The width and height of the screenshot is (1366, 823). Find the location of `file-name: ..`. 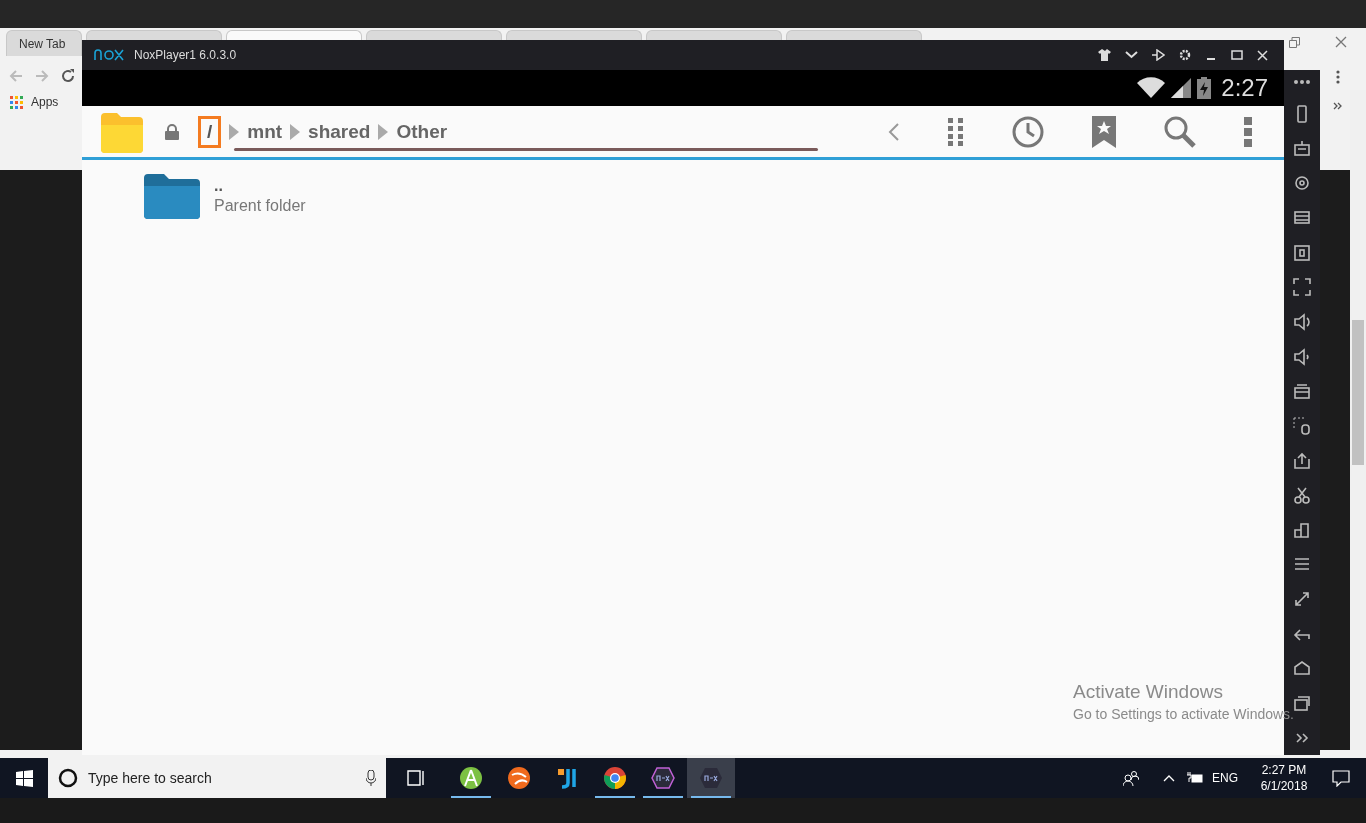

file-name: .. is located at coordinates (260, 186).